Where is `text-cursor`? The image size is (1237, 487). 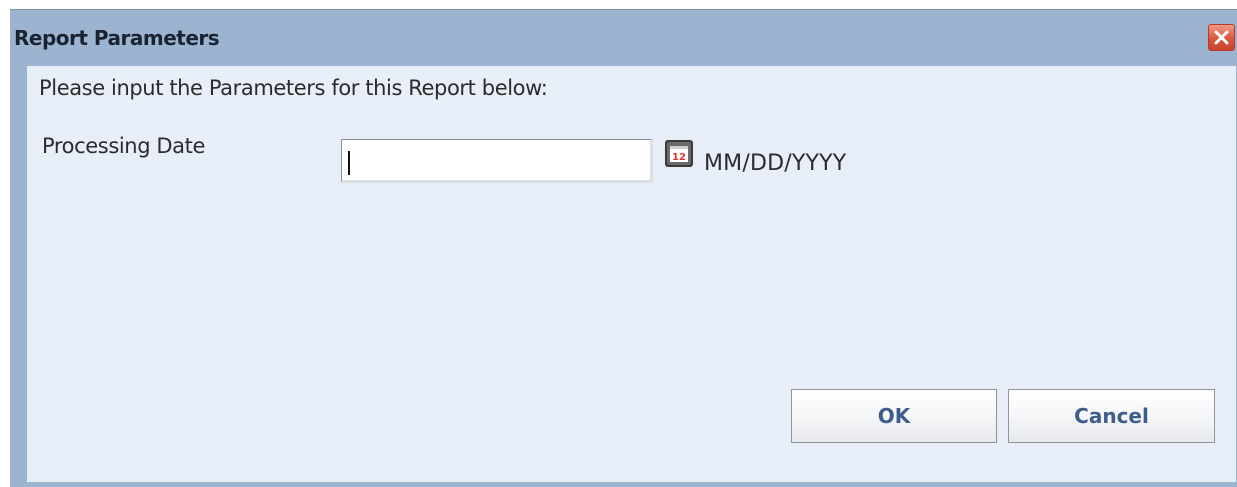
text-cursor is located at coordinates (349, 163).